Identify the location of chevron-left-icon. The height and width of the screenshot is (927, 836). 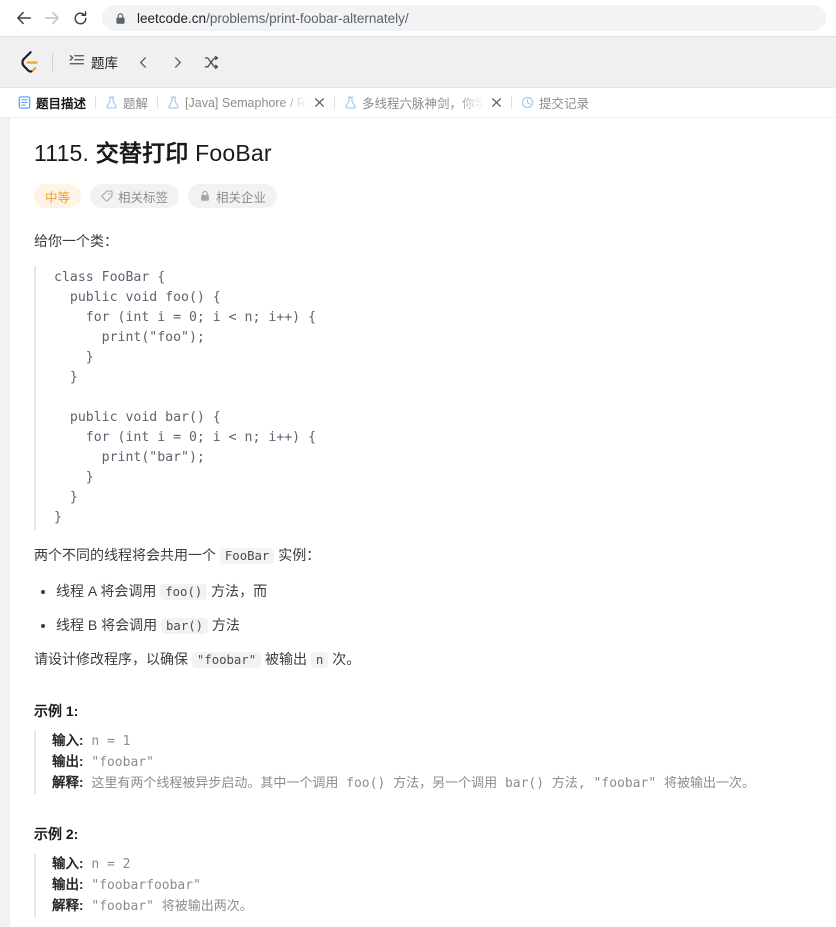
(142, 62).